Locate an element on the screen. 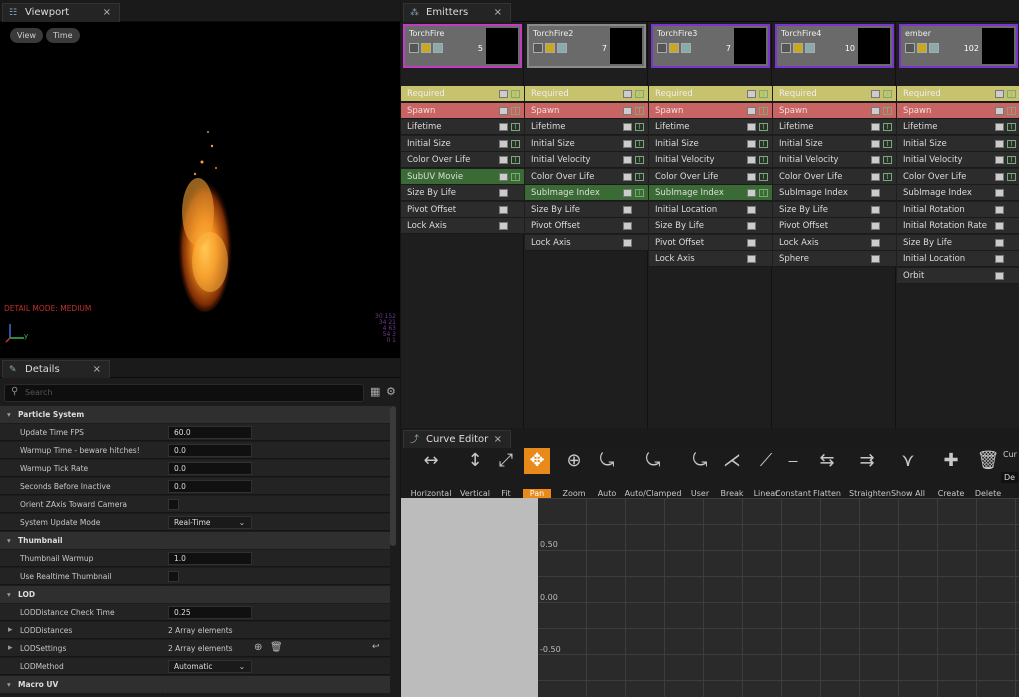  section-macro-uv: Macro UV is located at coordinates (195, 684).